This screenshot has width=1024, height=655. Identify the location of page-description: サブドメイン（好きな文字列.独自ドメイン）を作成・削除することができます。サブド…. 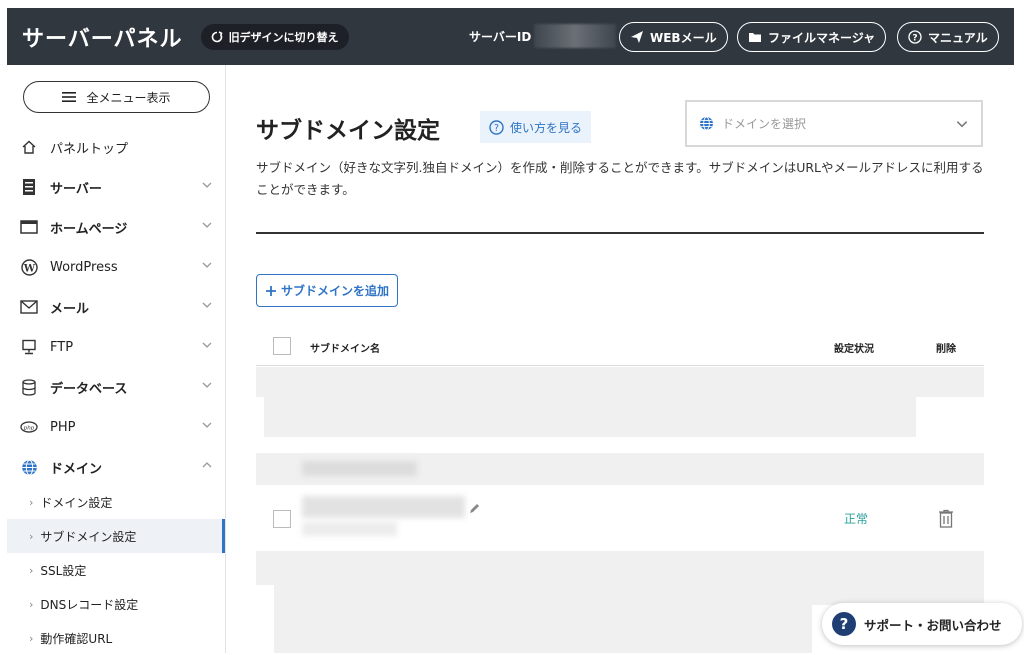
(620, 178).